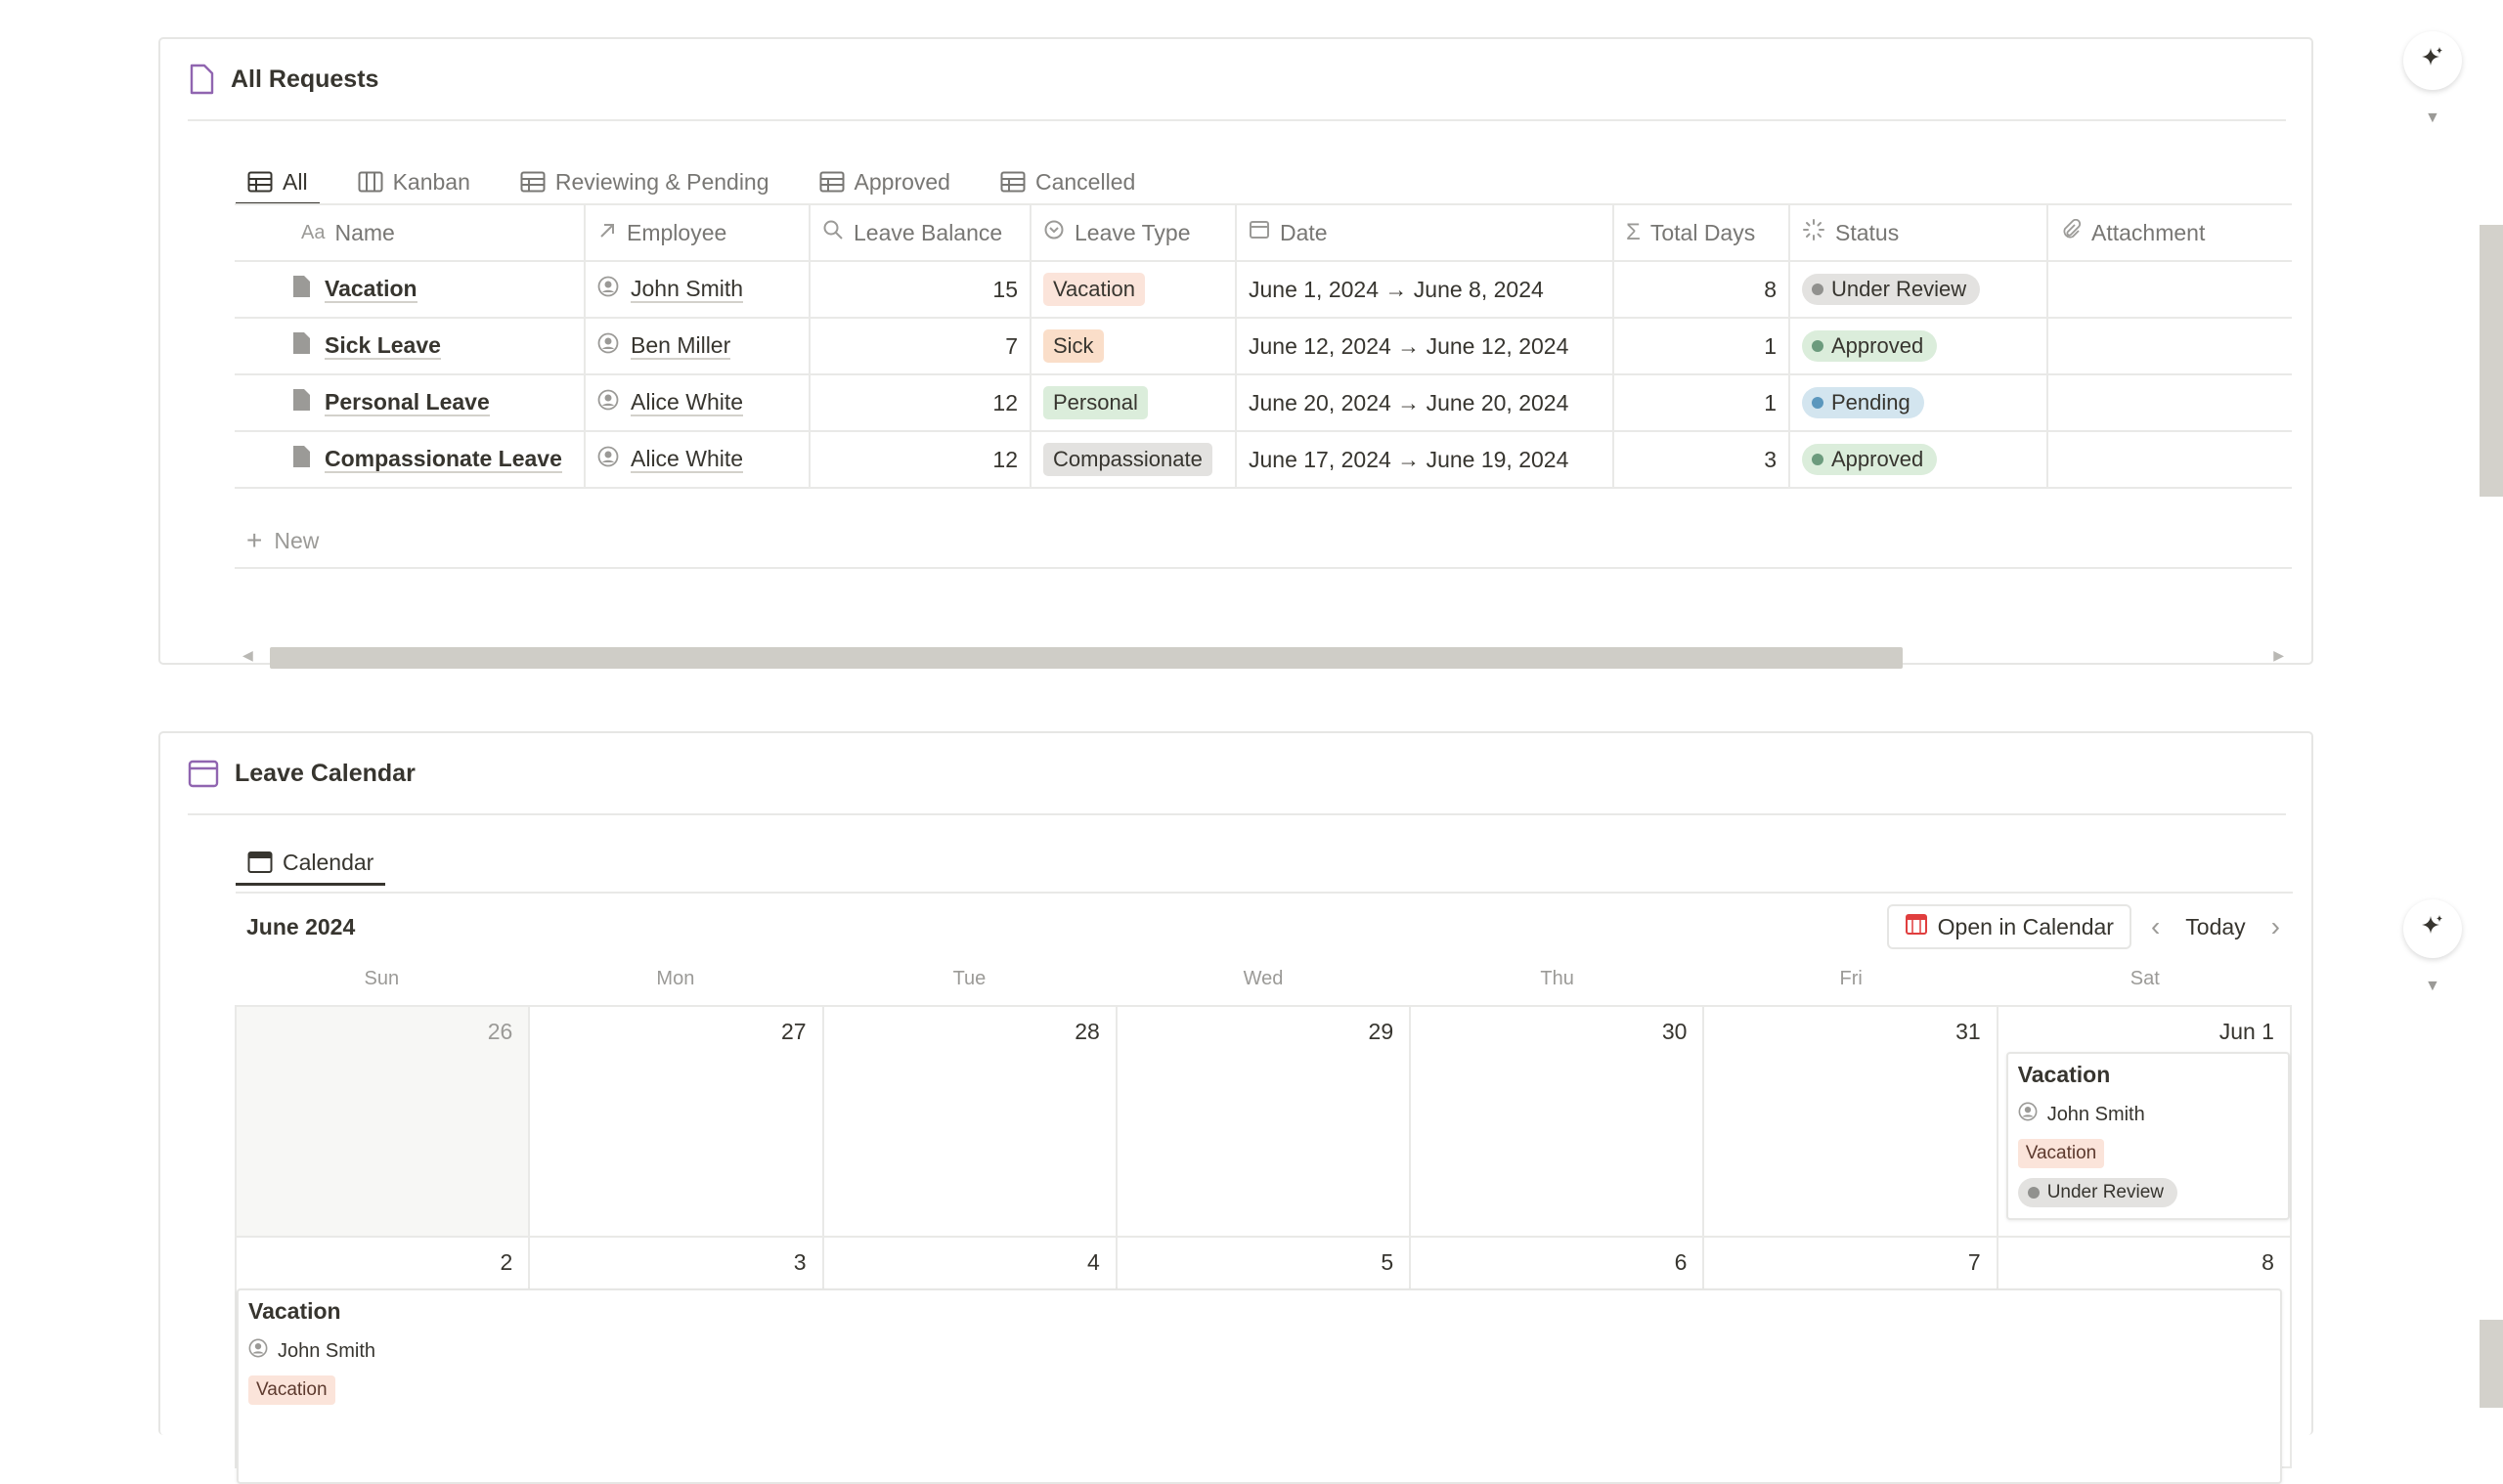  Describe the element at coordinates (1067, 181) in the screenshot. I see `tab-cancelled: Cancelled` at that location.